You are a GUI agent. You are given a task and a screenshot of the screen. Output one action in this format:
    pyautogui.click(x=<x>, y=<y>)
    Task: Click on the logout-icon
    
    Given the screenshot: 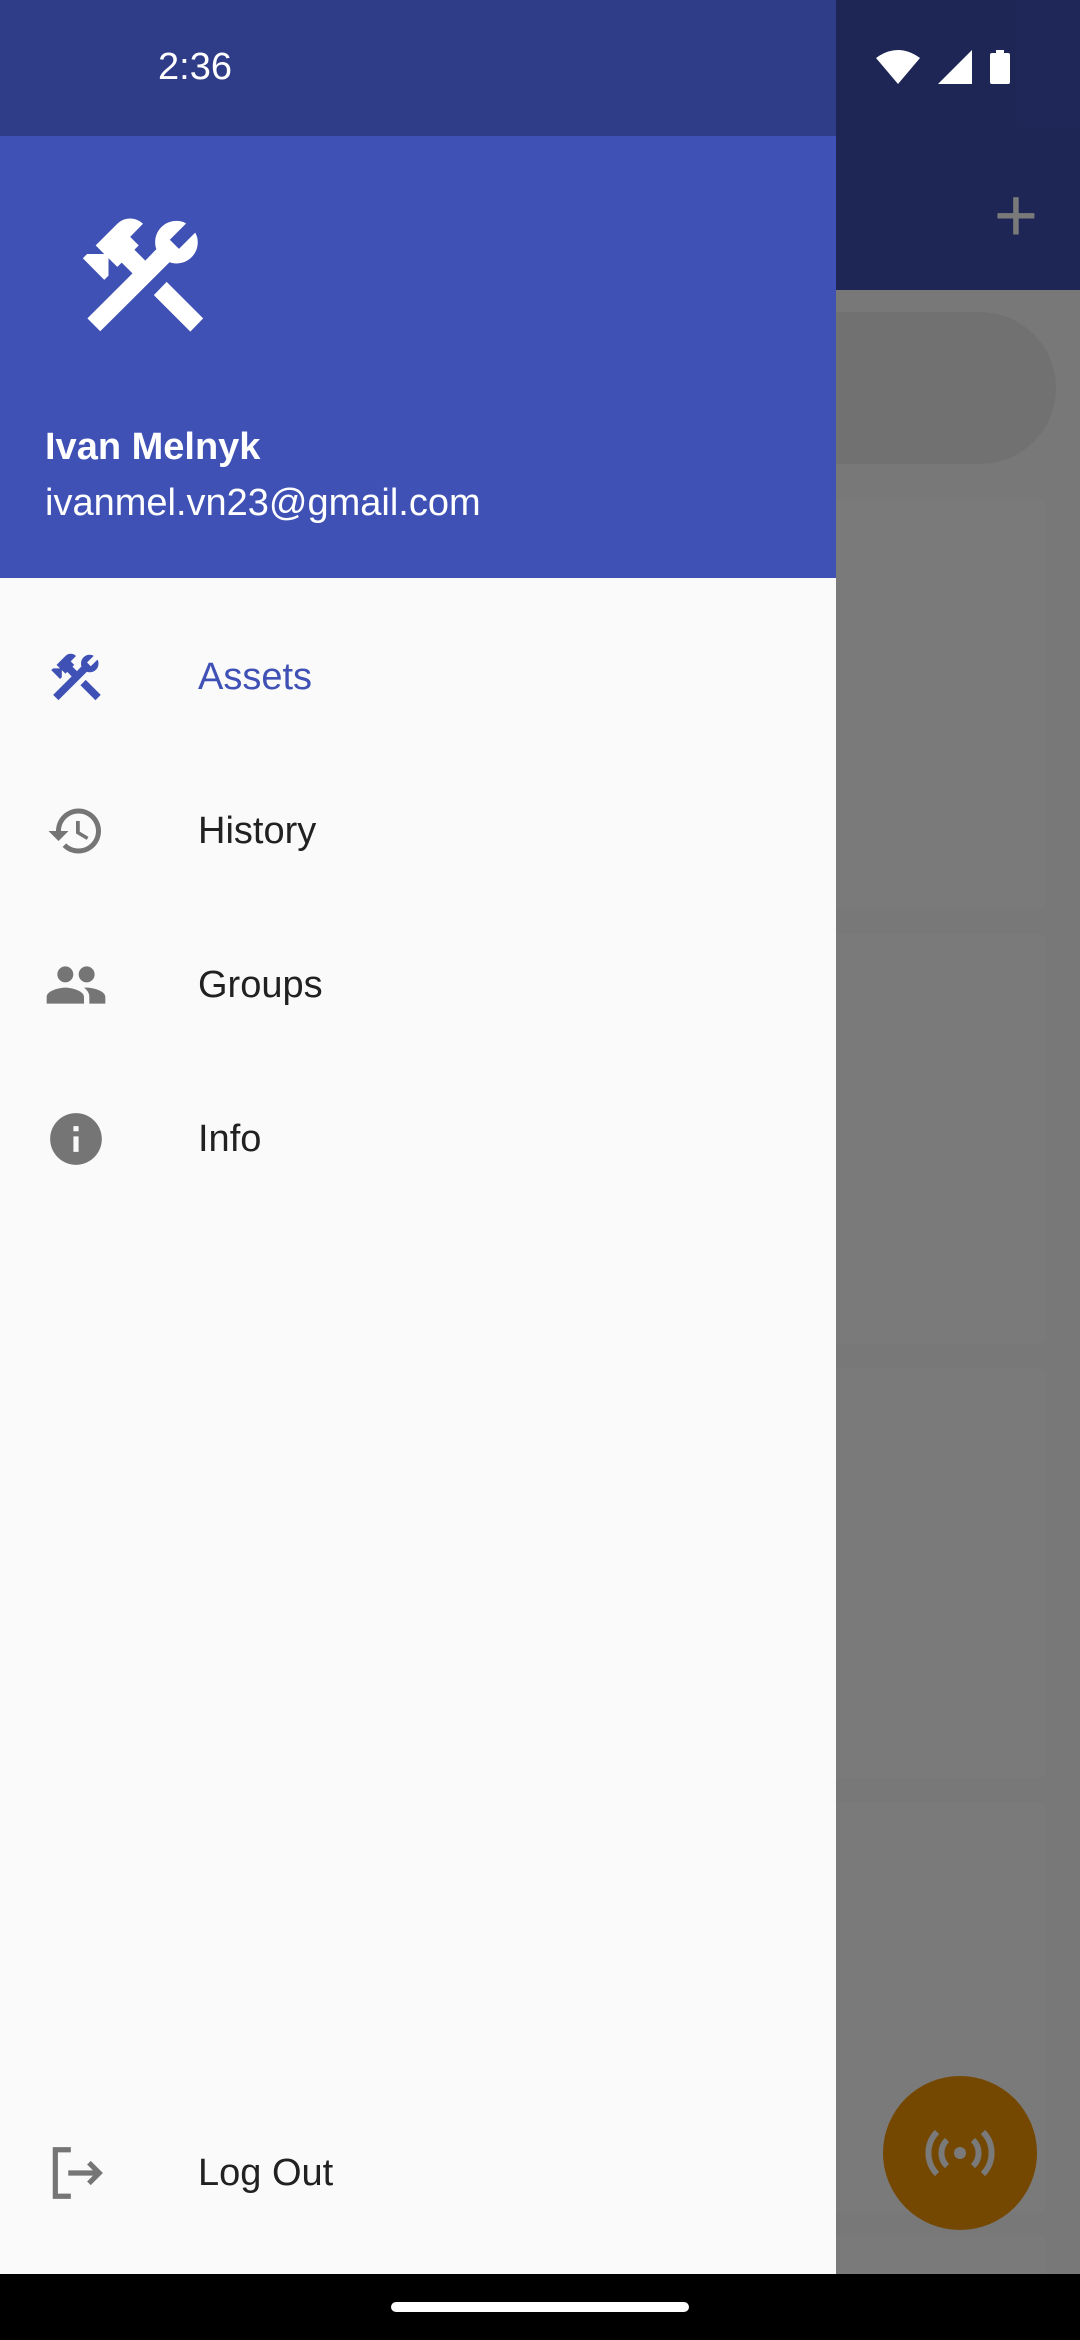 What is the action you would take?
    pyautogui.click(x=76, y=2173)
    